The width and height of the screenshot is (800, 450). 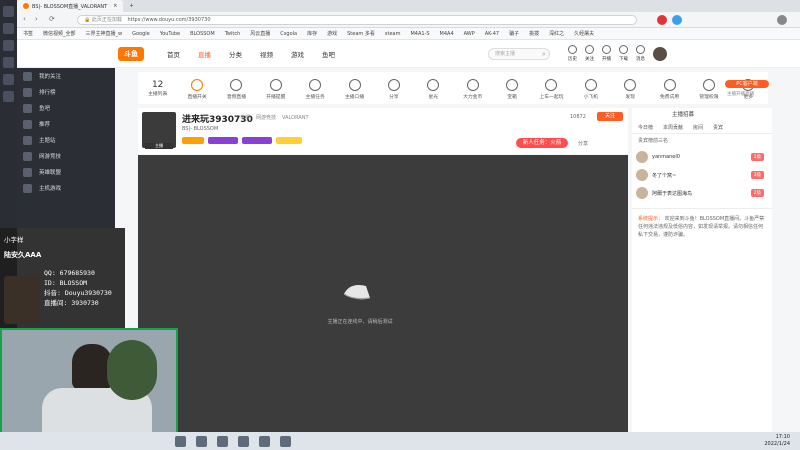 I want to click on tool-trial: 免费试用, so click(x=669, y=88).